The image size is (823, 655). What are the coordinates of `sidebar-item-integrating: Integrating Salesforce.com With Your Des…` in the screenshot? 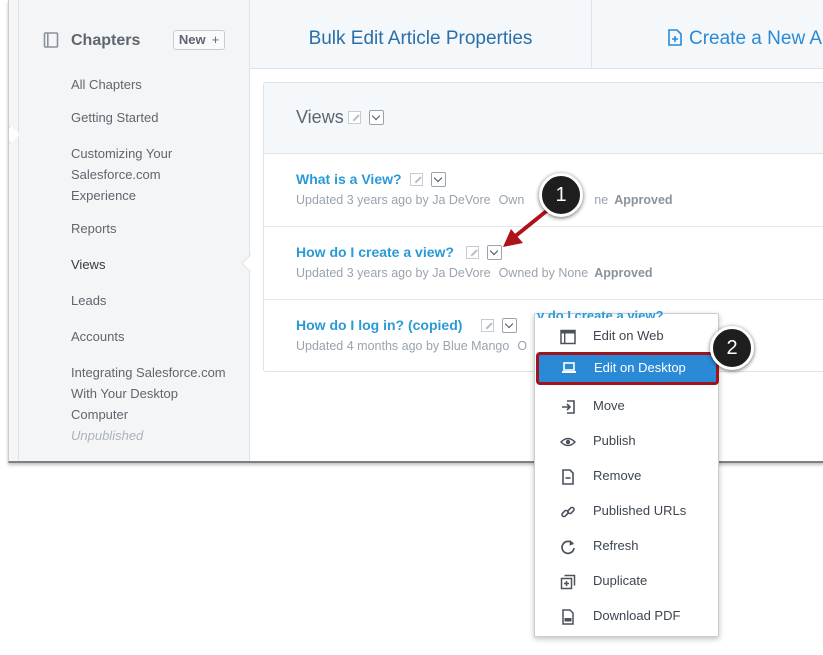 It's located at (148, 404).